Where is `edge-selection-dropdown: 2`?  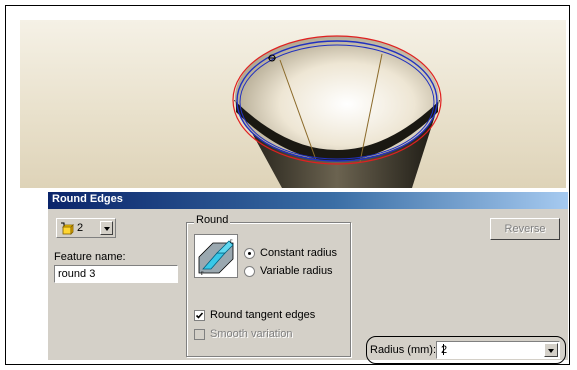 edge-selection-dropdown: 2 is located at coordinates (86, 228).